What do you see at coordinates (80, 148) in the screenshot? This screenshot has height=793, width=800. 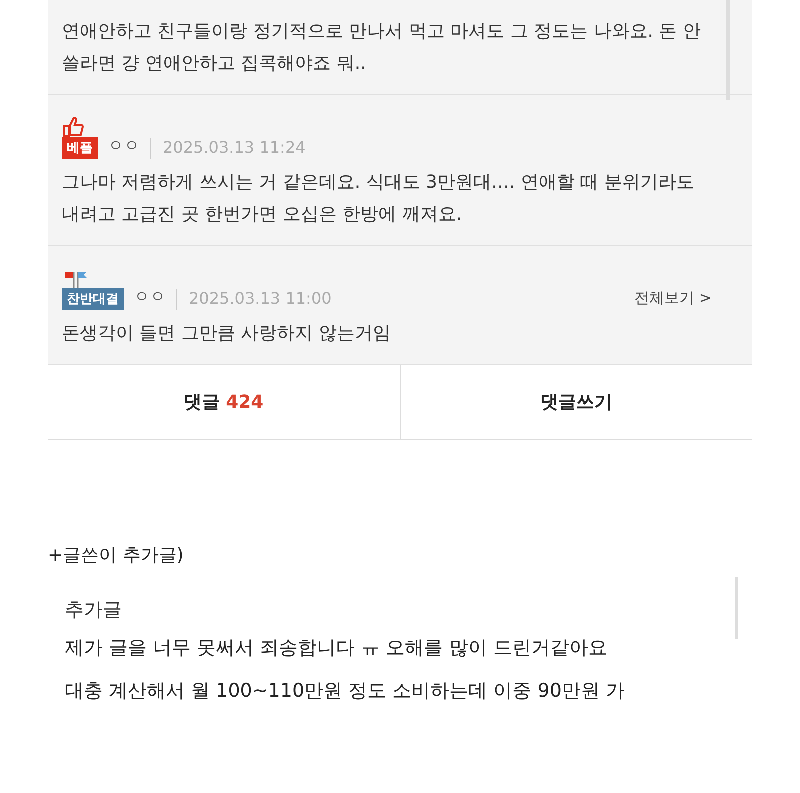 I see `badge-label: 베플` at bounding box center [80, 148].